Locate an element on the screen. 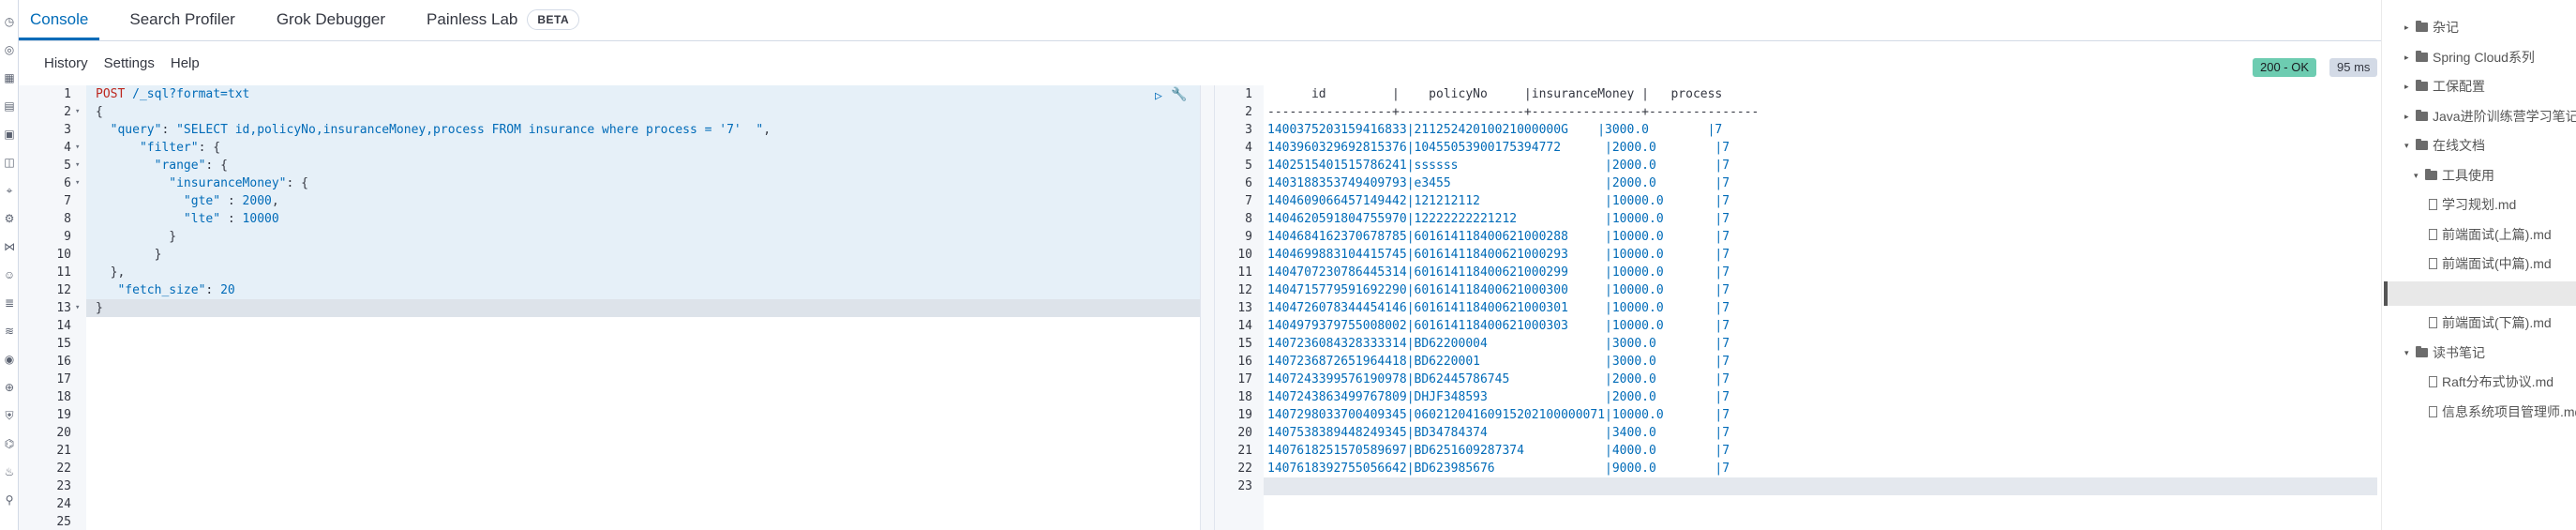 This screenshot has width=2576, height=530. apm-icon: ◉ is located at coordinates (10, 360).